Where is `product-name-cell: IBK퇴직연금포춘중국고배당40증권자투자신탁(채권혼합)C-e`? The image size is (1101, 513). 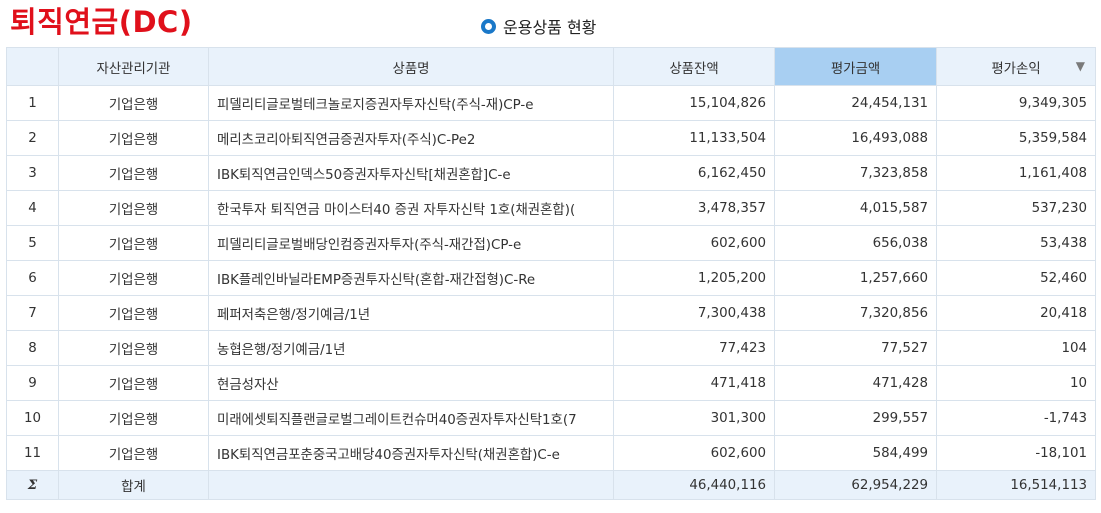 product-name-cell: IBK퇴직연금포춘중국고배당40증권자투자신탁(채권혼합)C-e is located at coordinates (411, 453).